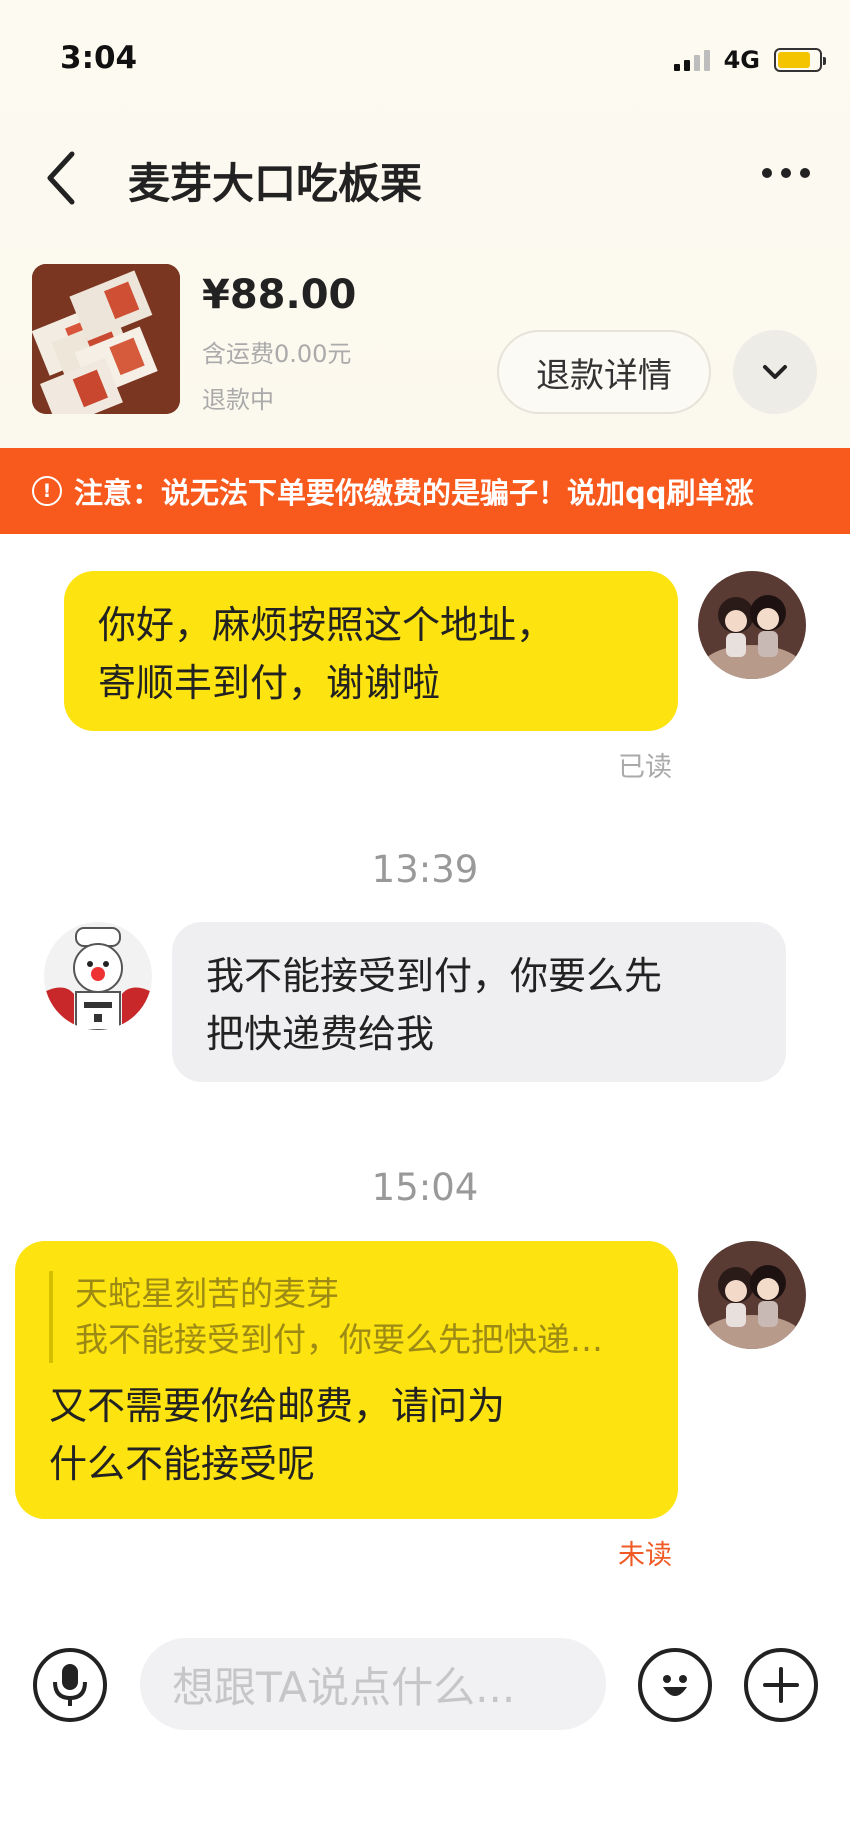  I want to click on voice-button, so click(70, 1685).